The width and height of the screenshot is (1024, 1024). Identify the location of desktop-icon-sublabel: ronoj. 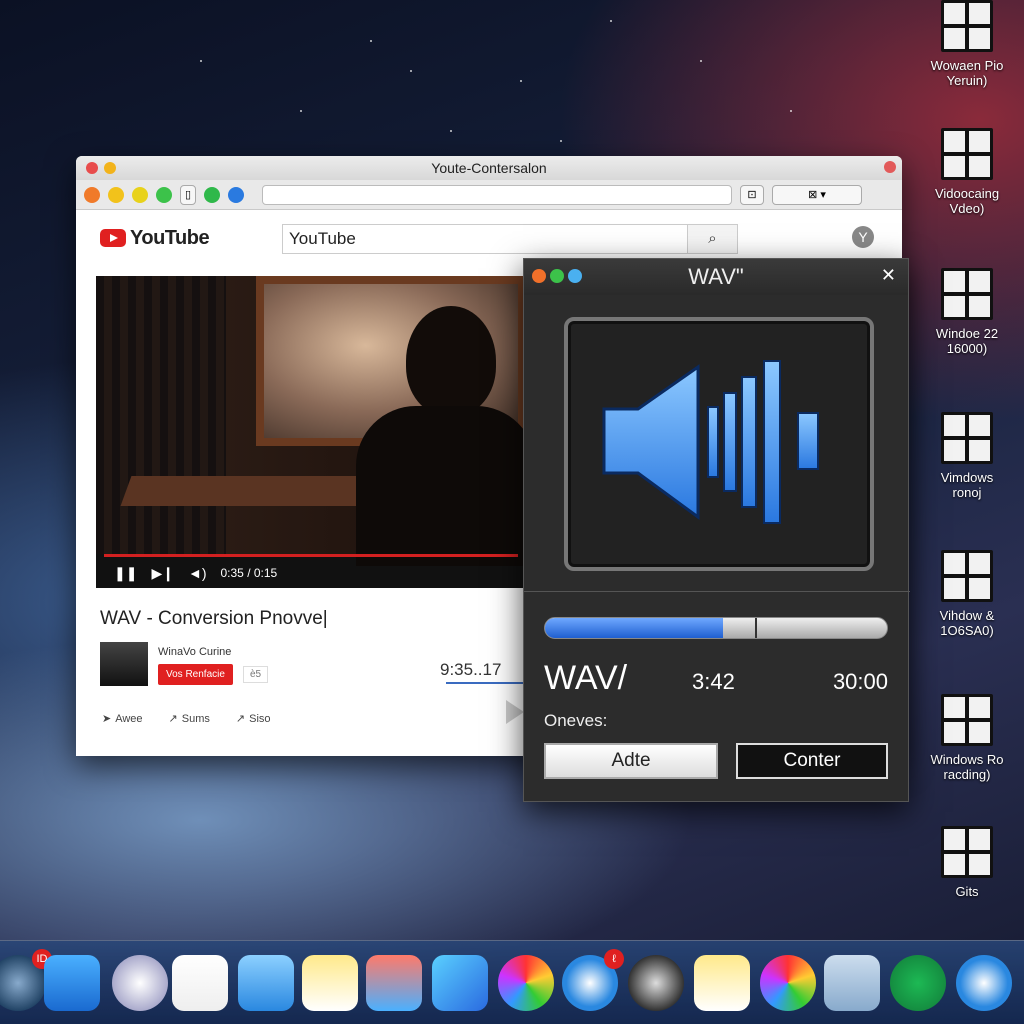
(967, 492).